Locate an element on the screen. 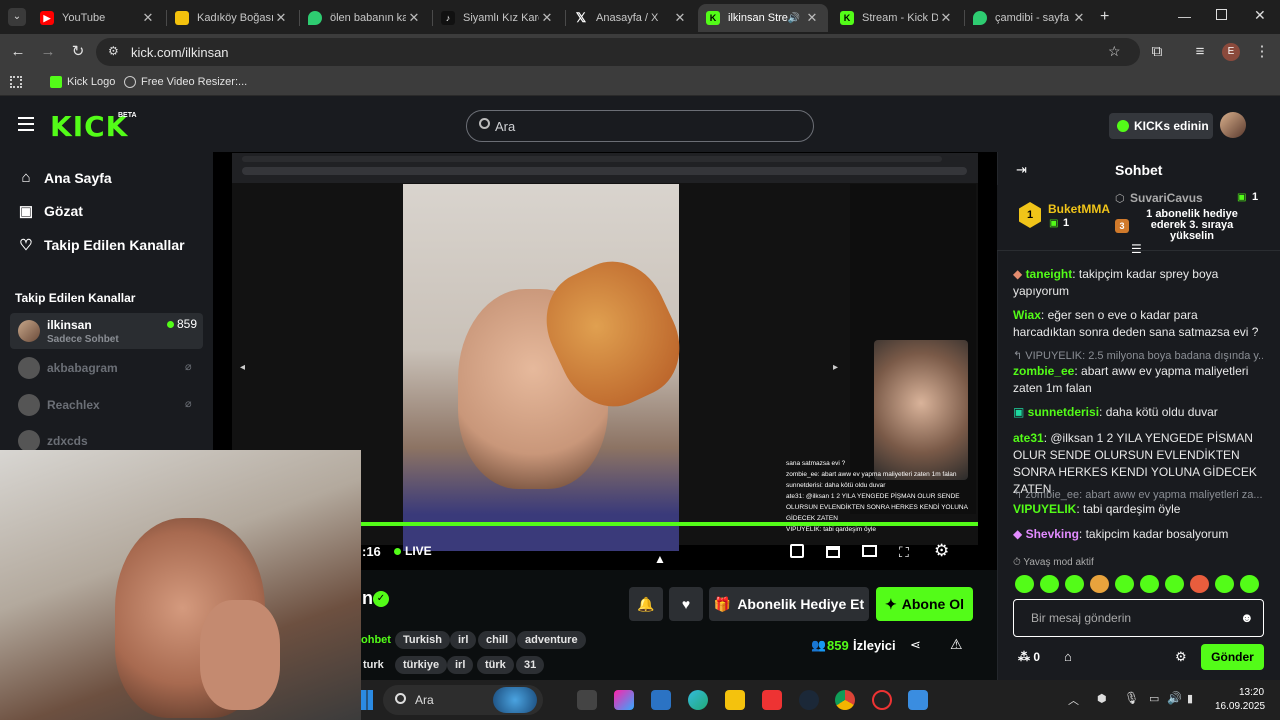 This screenshot has width=1280, height=720. kicks-balance: ⁂ 0 is located at coordinates (1029, 657).